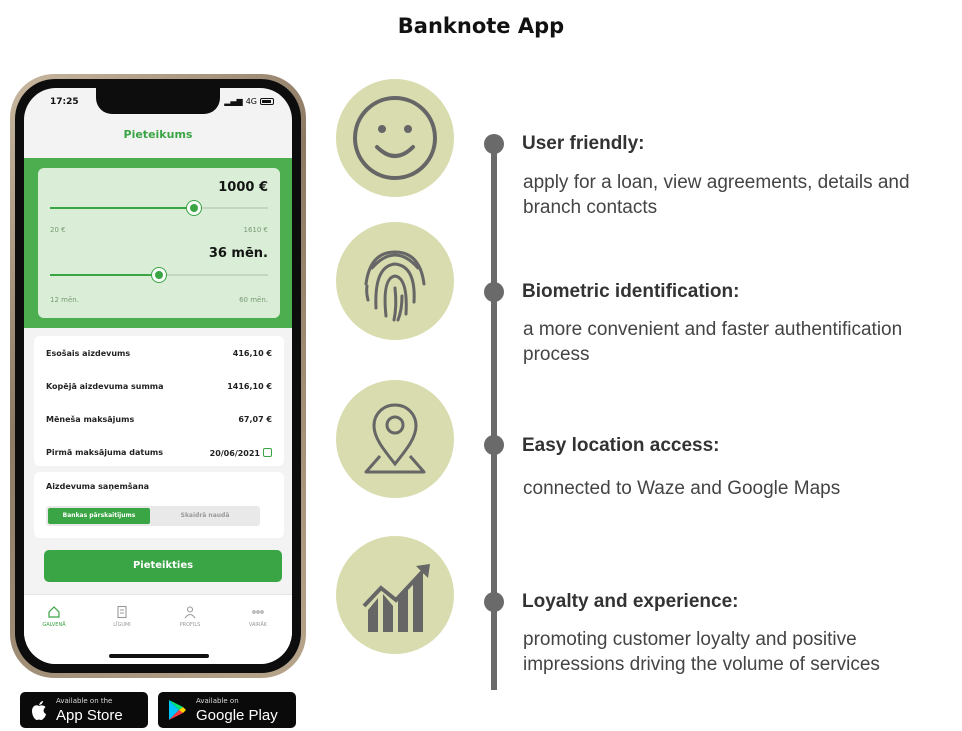 Image resolution: width=962 pixels, height=731 pixels. I want to click on tab-profile: PROFILS, so click(190, 616).